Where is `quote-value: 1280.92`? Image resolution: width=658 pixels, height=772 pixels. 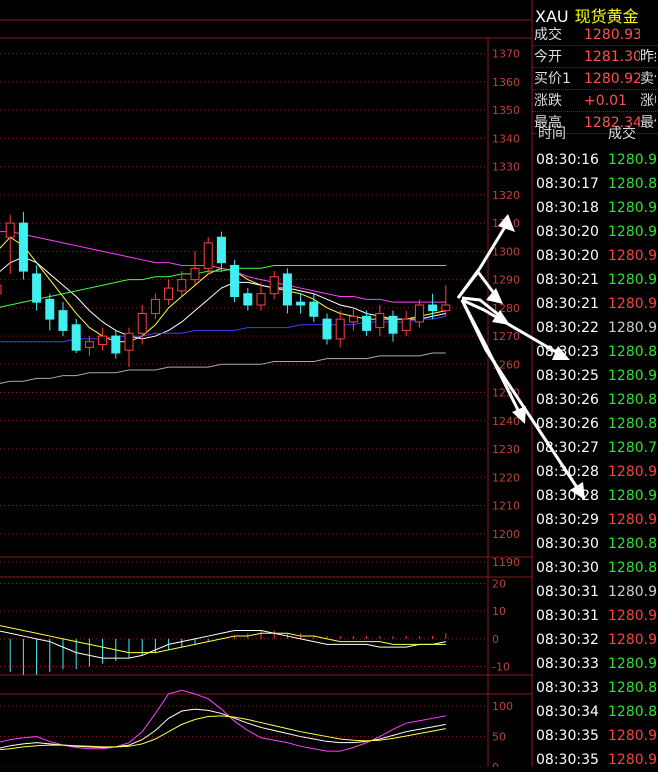
quote-value: 1280.92 is located at coordinates (612, 79).